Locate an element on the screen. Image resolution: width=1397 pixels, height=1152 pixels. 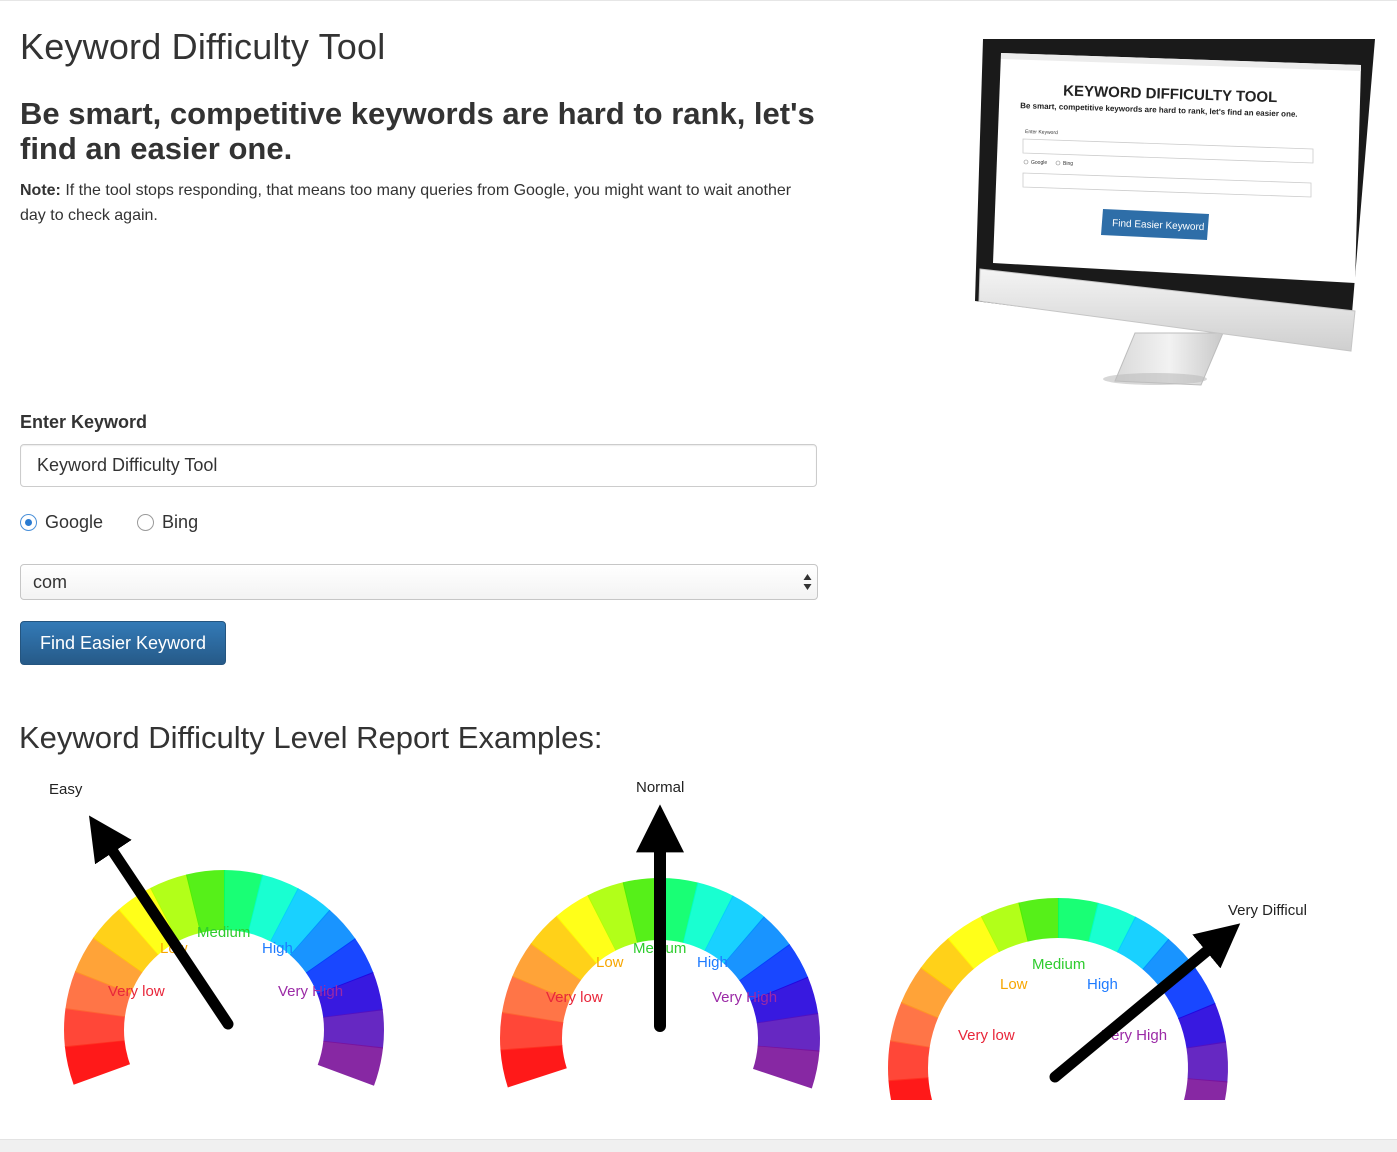
gauge-normal-very-high: Very High is located at coordinates (744, 997).